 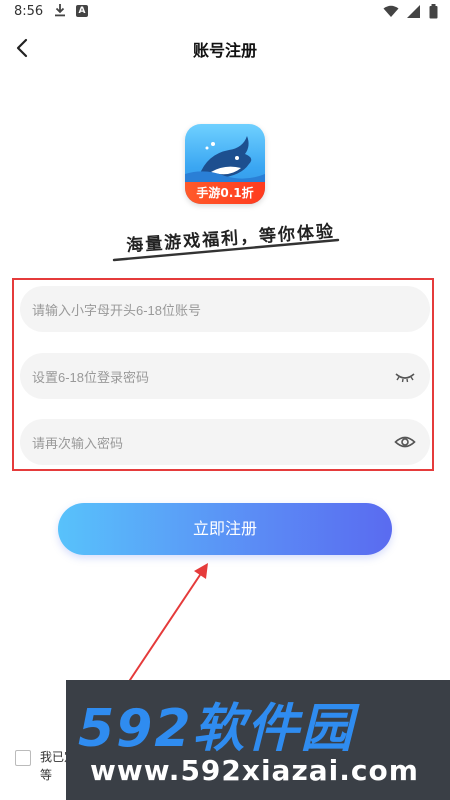 I want to click on confirm-password-field, so click(x=225, y=443).